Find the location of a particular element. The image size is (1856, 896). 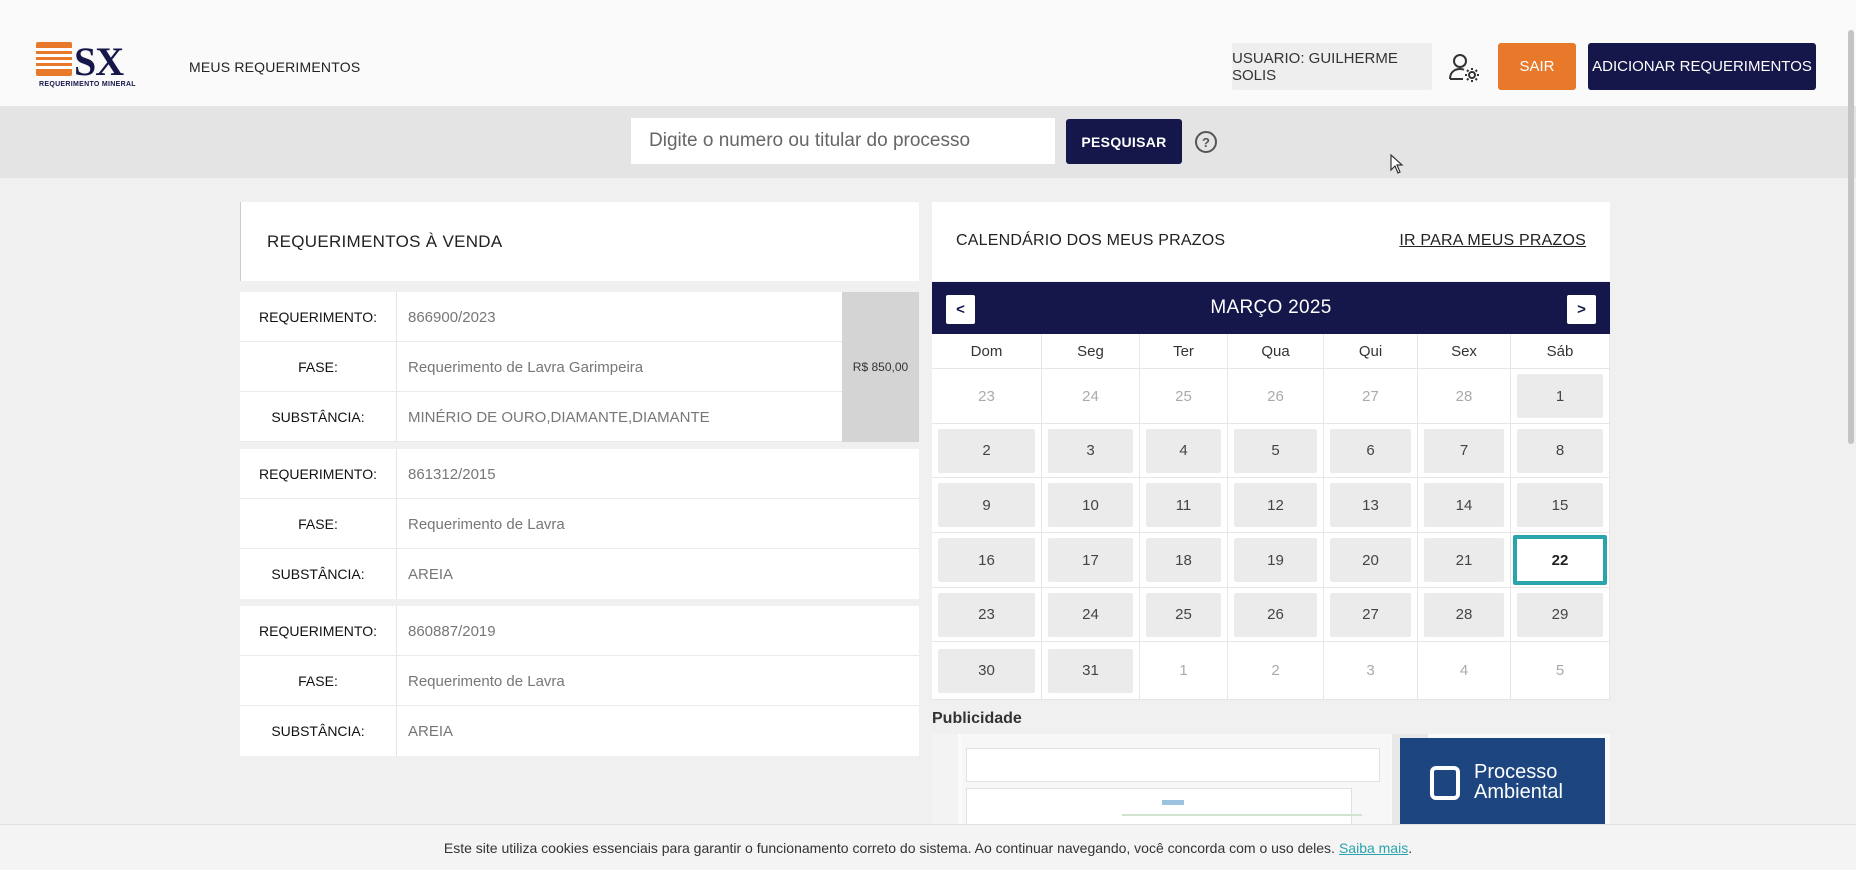

calendar-day: 26 is located at coordinates (1276, 615).